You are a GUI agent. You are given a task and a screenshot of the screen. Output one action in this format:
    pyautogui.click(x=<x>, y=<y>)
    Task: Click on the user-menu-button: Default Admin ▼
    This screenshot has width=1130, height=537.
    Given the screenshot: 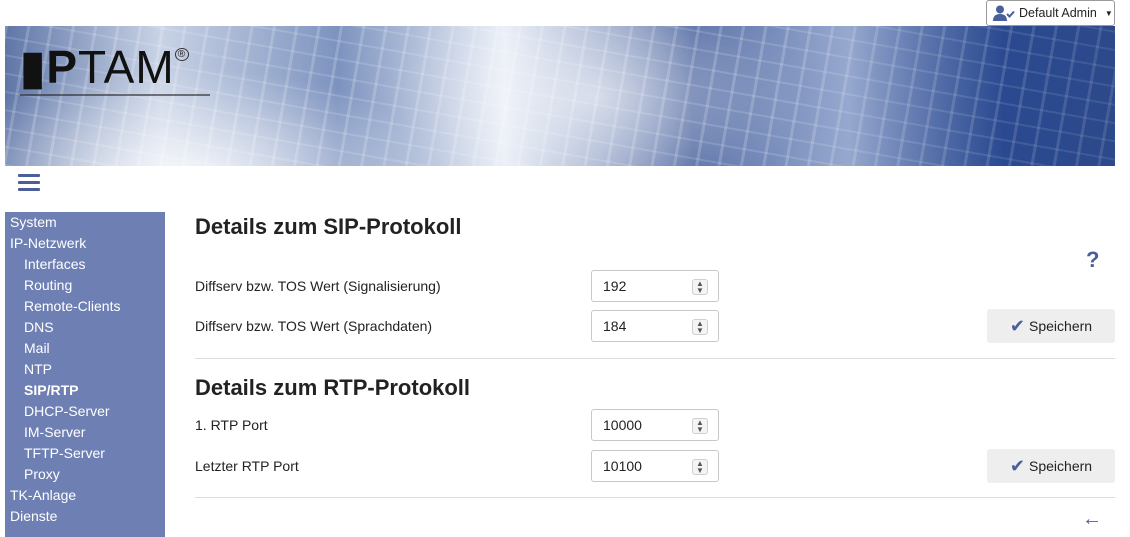 What is the action you would take?
    pyautogui.click(x=1050, y=13)
    